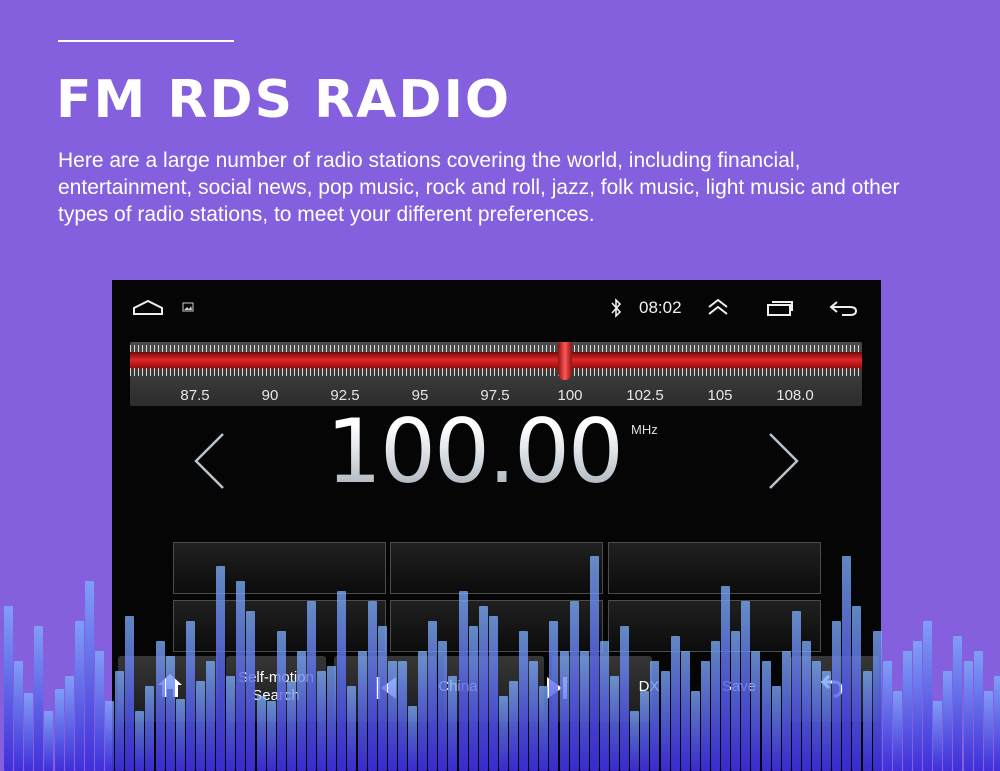 The image size is (1000, 771). What do you see at coordinates (209, 461) in the screenshot?
I see `tune-down-arrow-icon` at bounding box center [209, 461].